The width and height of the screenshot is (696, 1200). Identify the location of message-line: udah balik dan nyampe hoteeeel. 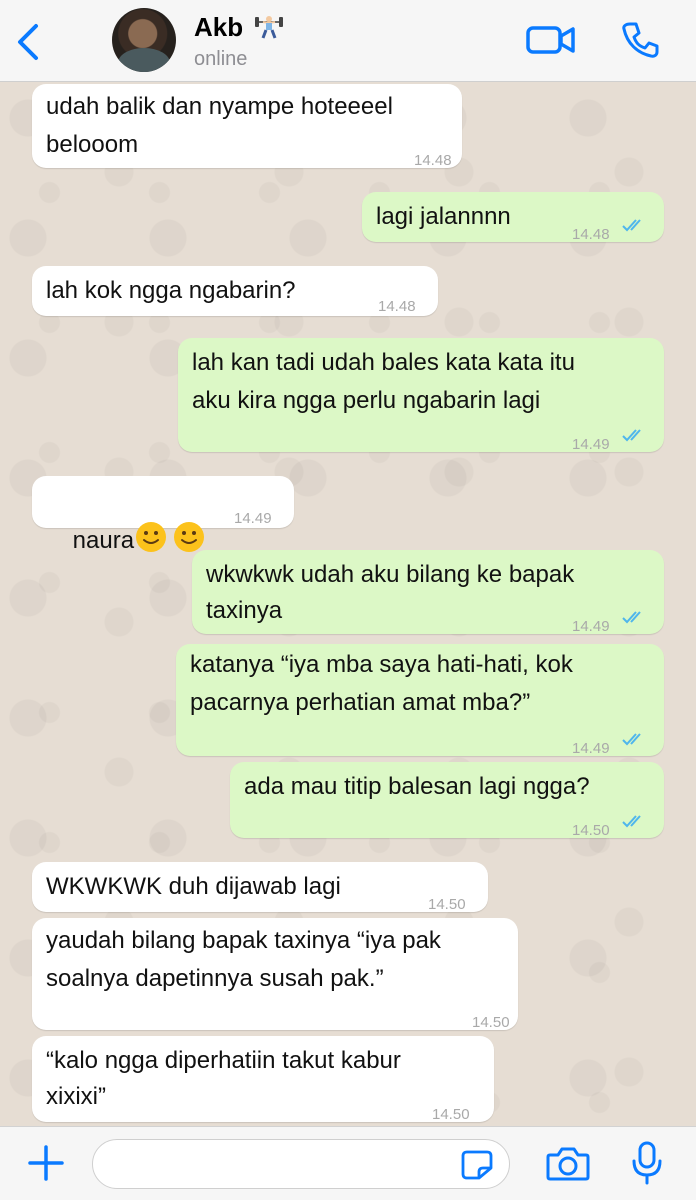
(219, 106).